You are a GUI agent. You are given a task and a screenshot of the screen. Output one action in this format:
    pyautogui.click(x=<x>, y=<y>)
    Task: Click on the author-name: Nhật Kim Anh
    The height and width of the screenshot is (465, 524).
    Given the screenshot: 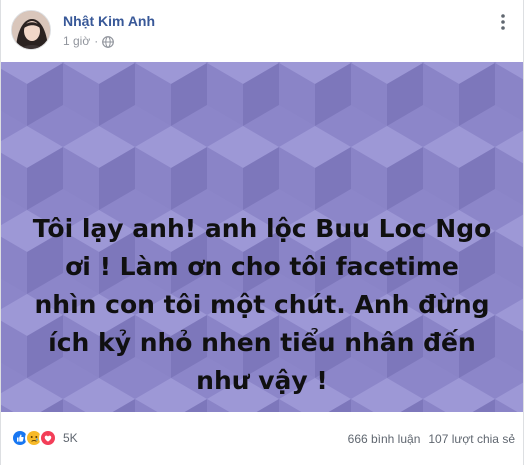 What is the action you would take?
    pyautogui.click(x=109, y=21)
    